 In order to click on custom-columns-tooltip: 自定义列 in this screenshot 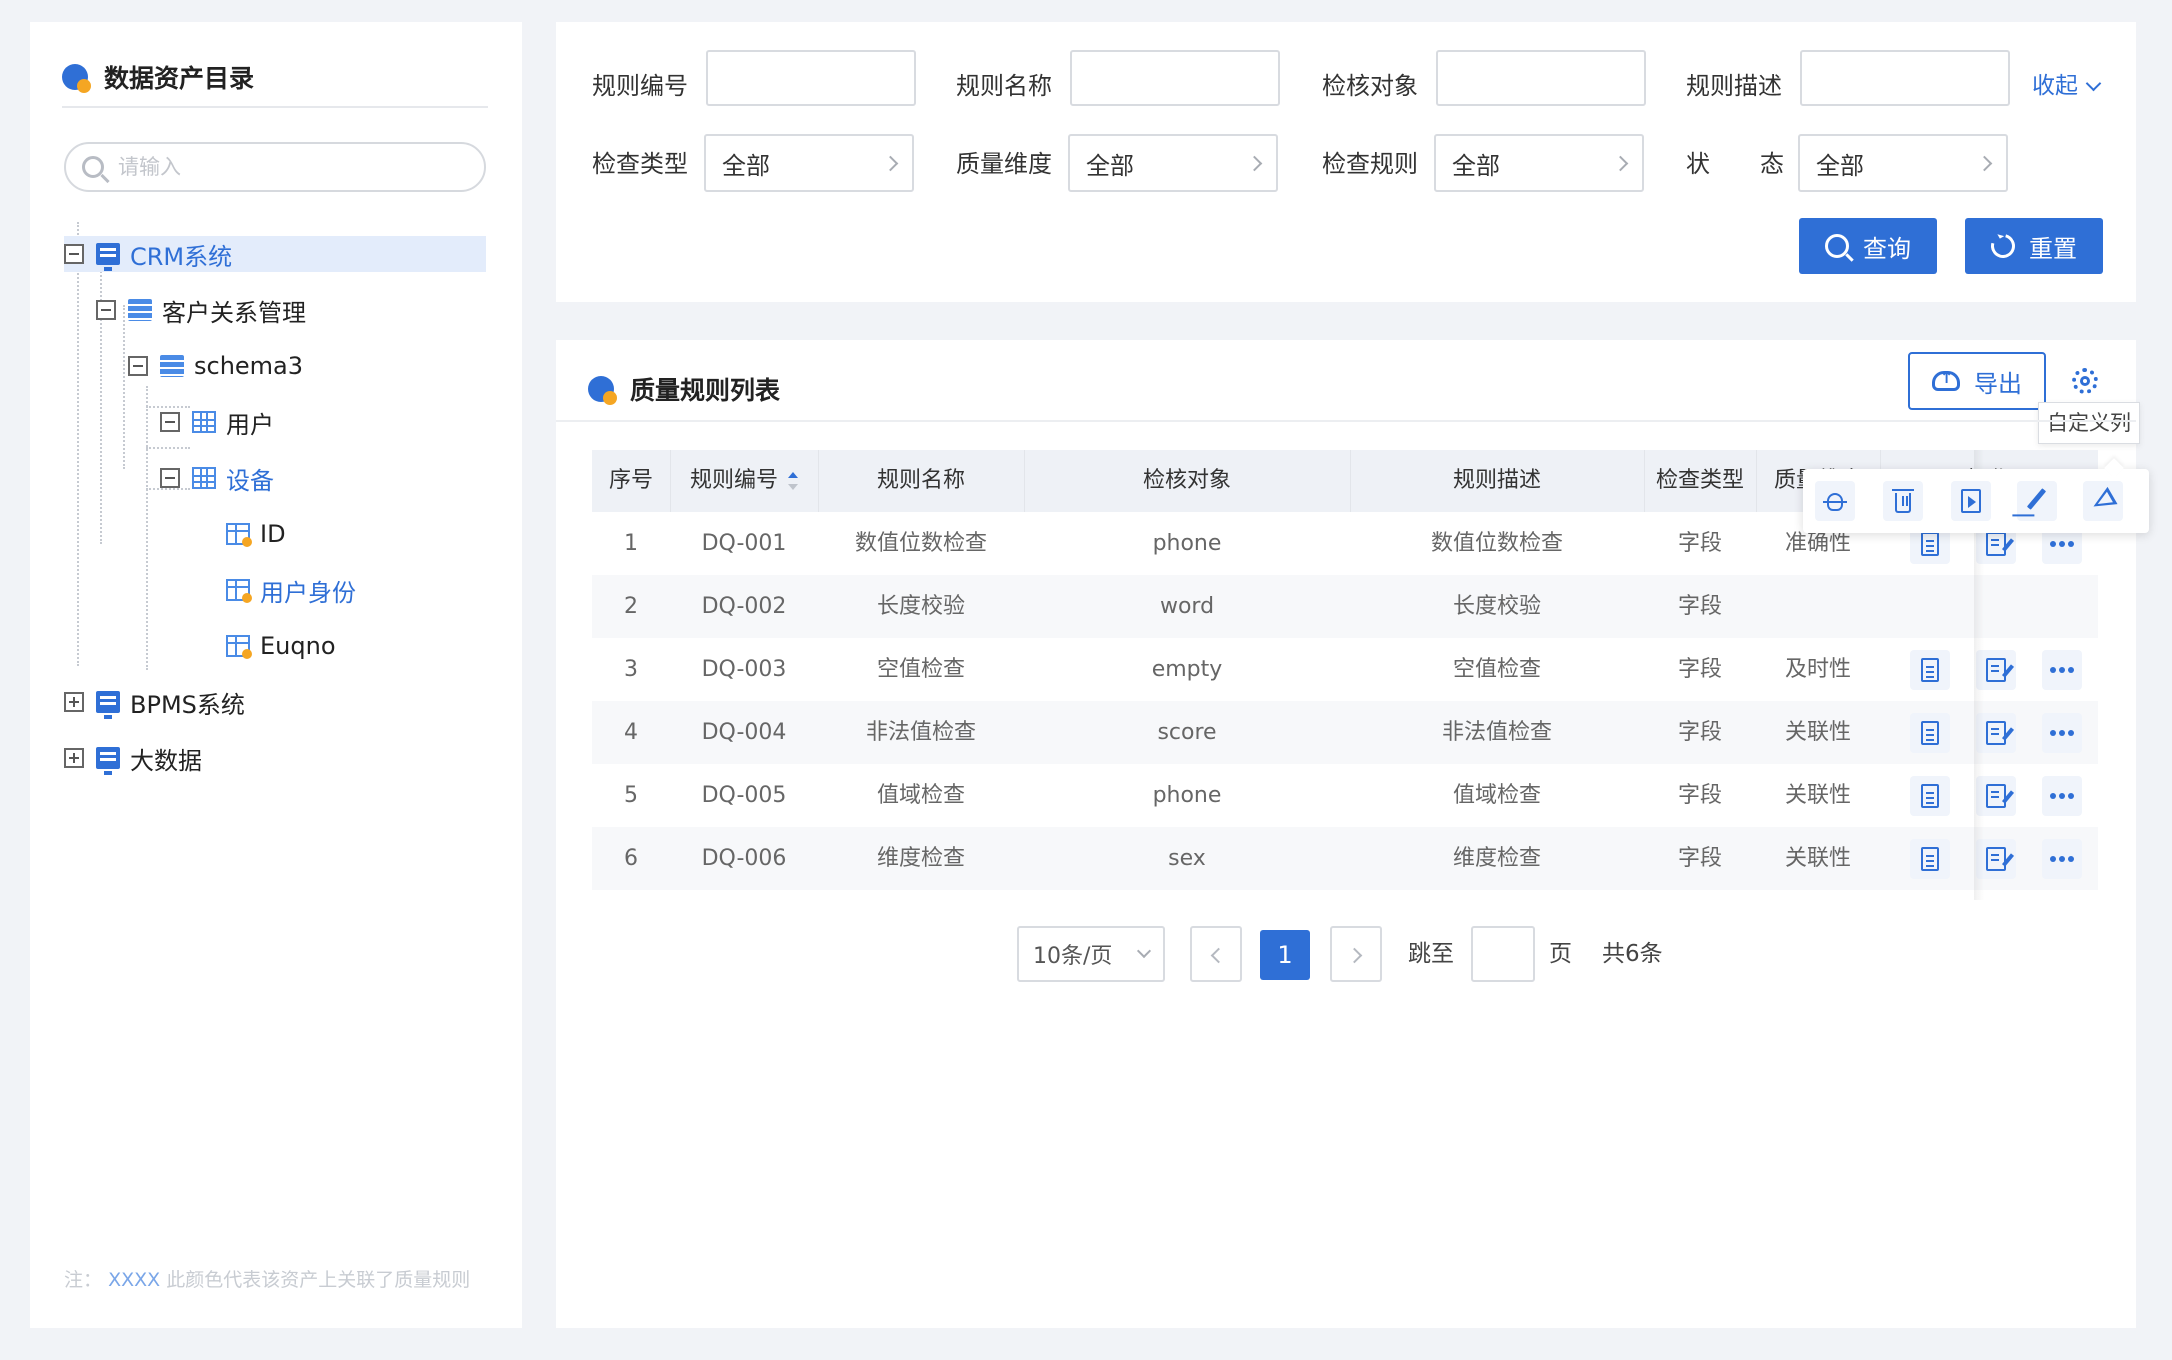, I will do `click(2089, 423)`.